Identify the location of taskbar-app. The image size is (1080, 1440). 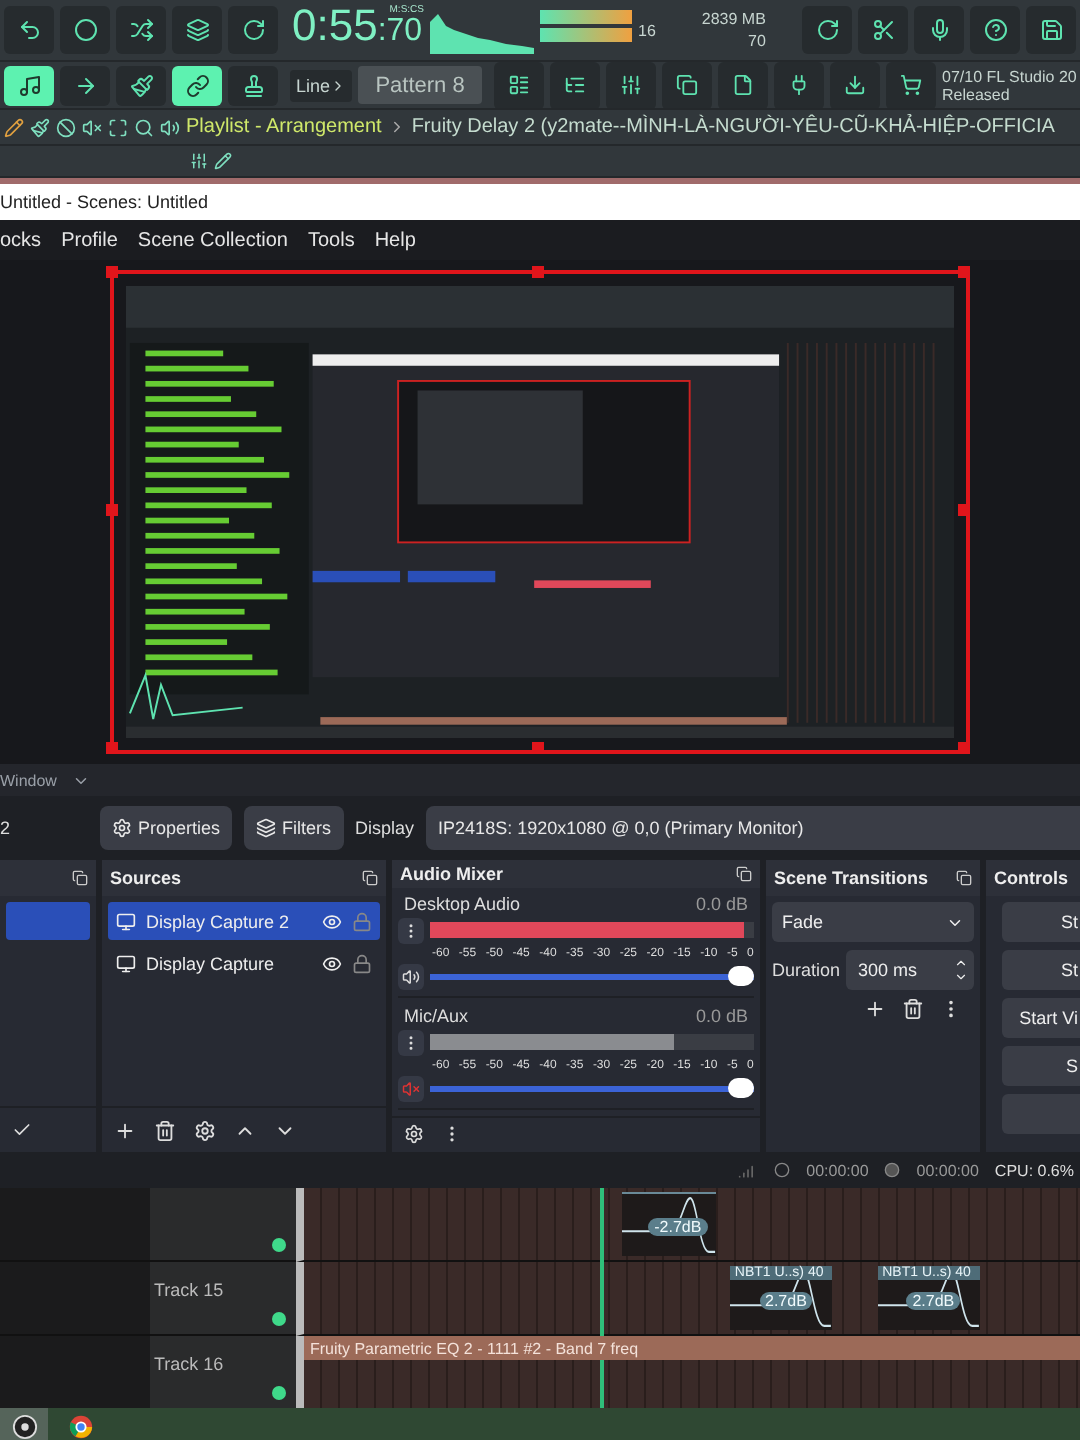
(24, 1424).